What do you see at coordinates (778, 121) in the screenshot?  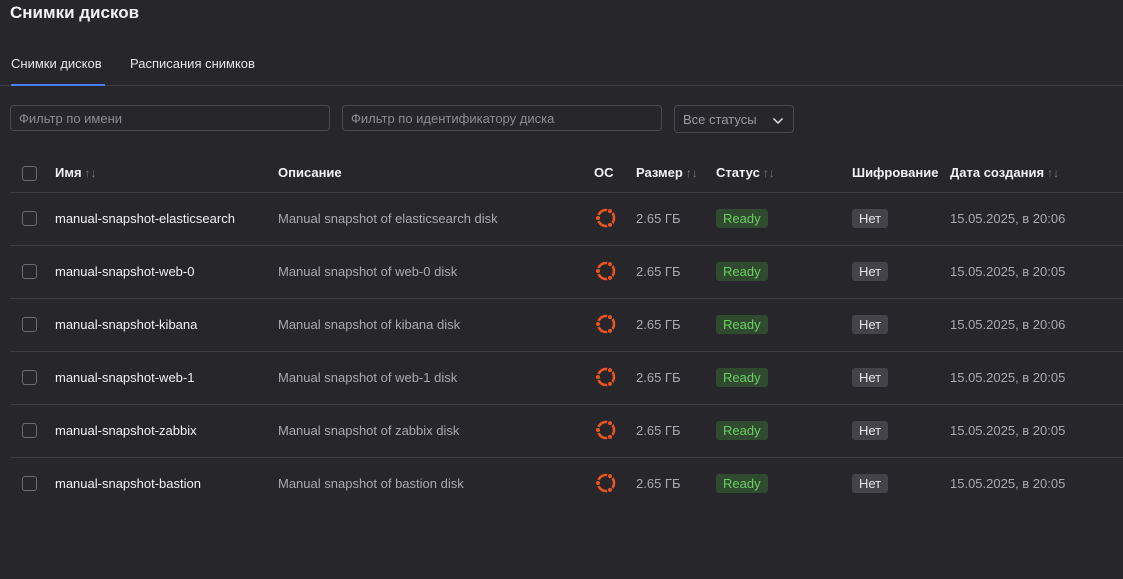 I see `chevron-down-icon` at bounding box center [778, 121].